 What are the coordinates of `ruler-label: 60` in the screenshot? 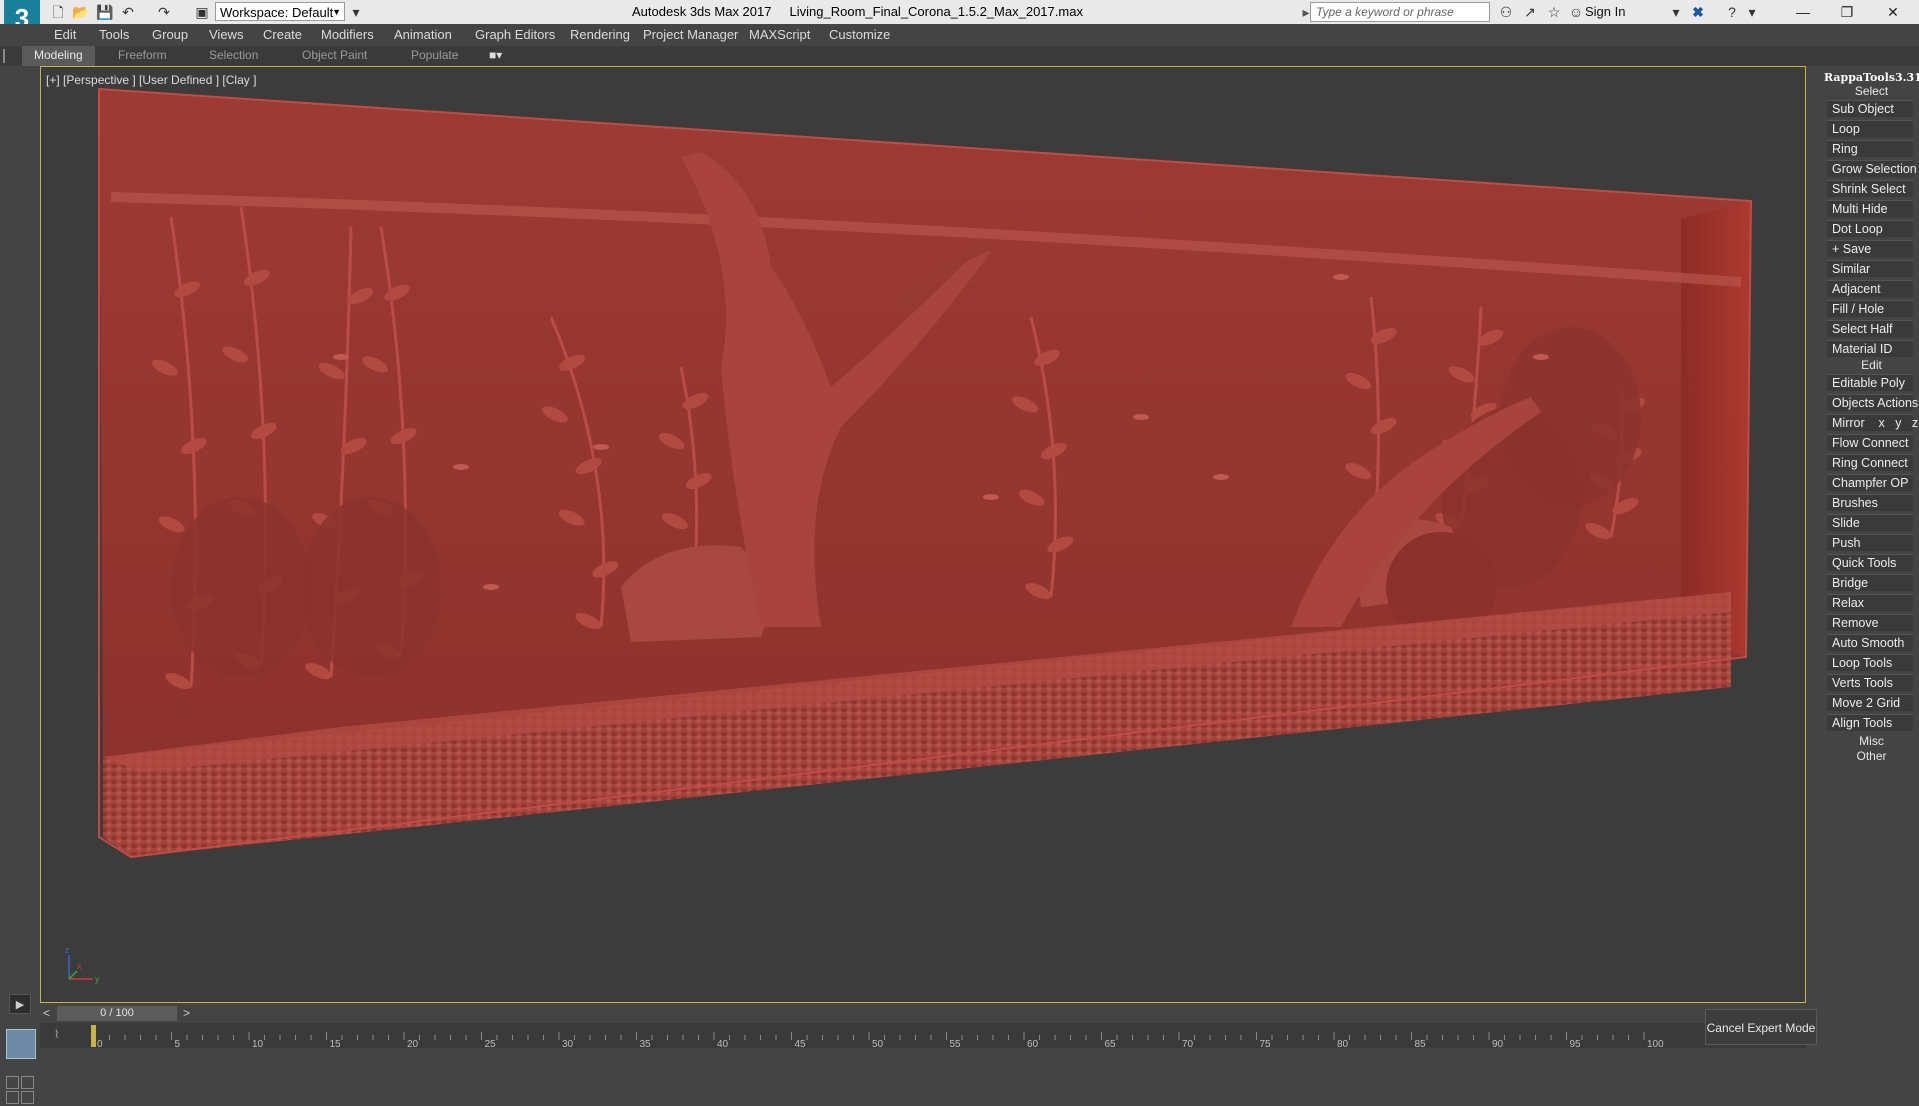 It's located at (1033, 1043).